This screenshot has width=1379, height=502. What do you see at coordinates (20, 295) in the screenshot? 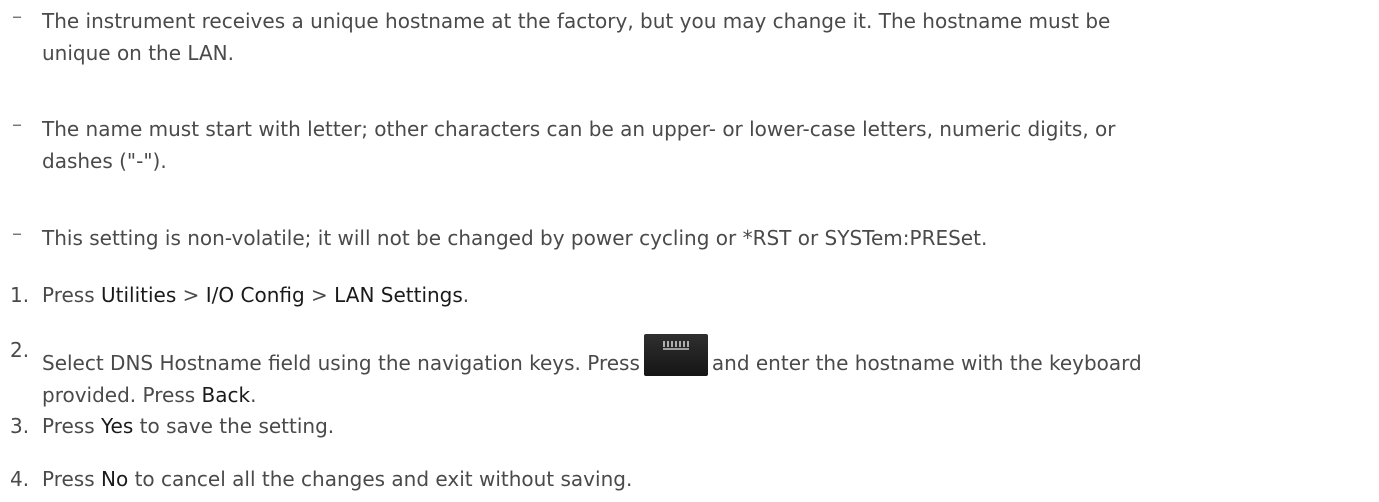
I see `step-number: 1.` at bounding box center [20, 295].